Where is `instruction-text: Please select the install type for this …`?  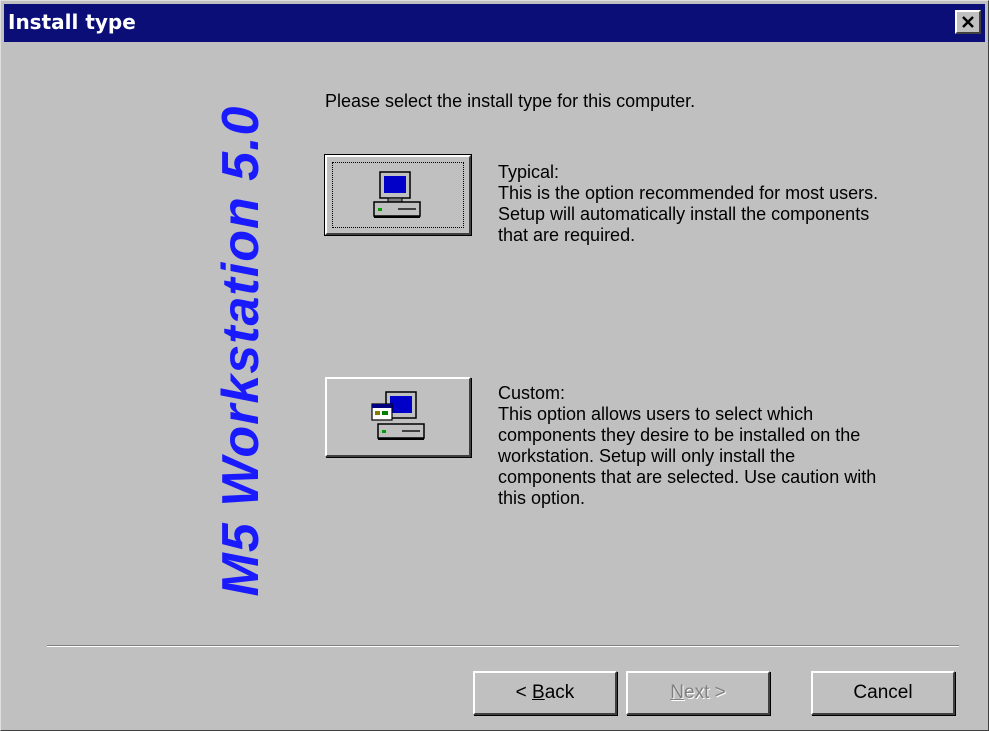 instruction-text: Please select the install type for this … is located at coordinates (510, 101).